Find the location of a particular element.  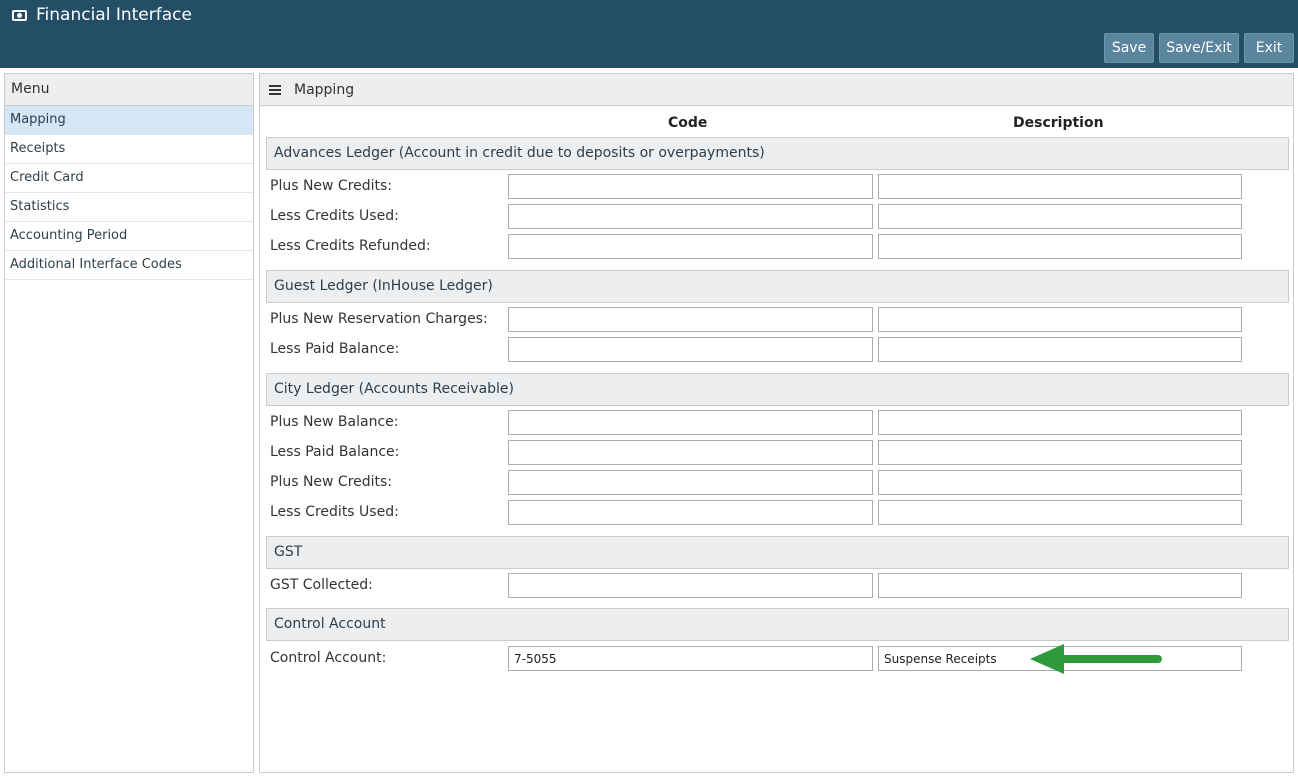

field-label: Control Account: is located at coordinates (328, 658).